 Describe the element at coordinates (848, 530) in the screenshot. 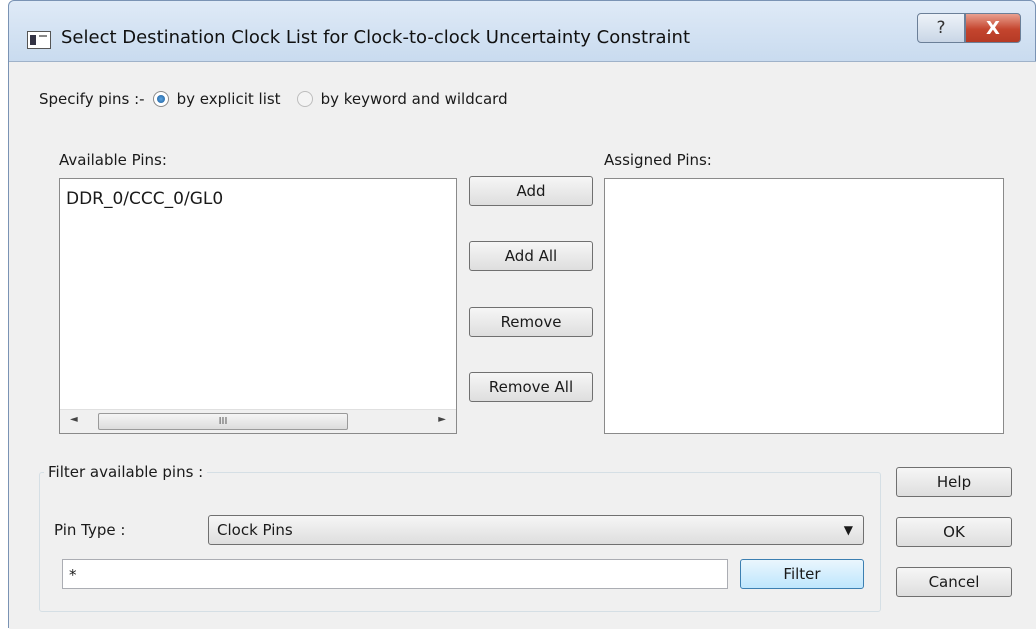

I see `chevron-down-icon: ▼` at that location.